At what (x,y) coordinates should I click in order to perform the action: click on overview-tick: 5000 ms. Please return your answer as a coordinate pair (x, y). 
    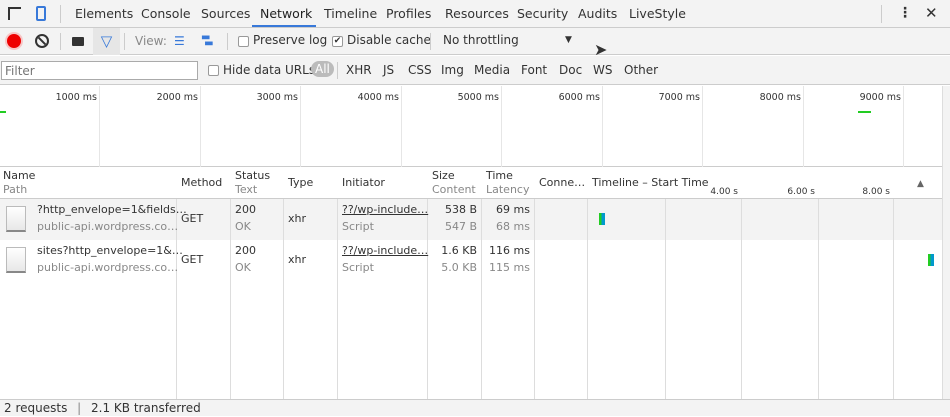
    Looking at the image, I should click on (478, 97).